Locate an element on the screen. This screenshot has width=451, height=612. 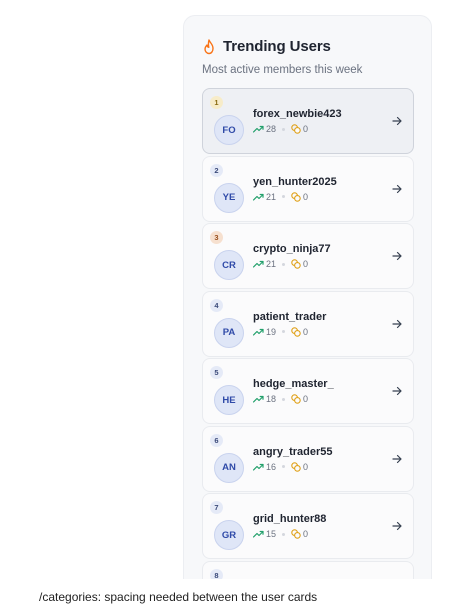
trend-count: 15 is located at coordinates (271, 534).